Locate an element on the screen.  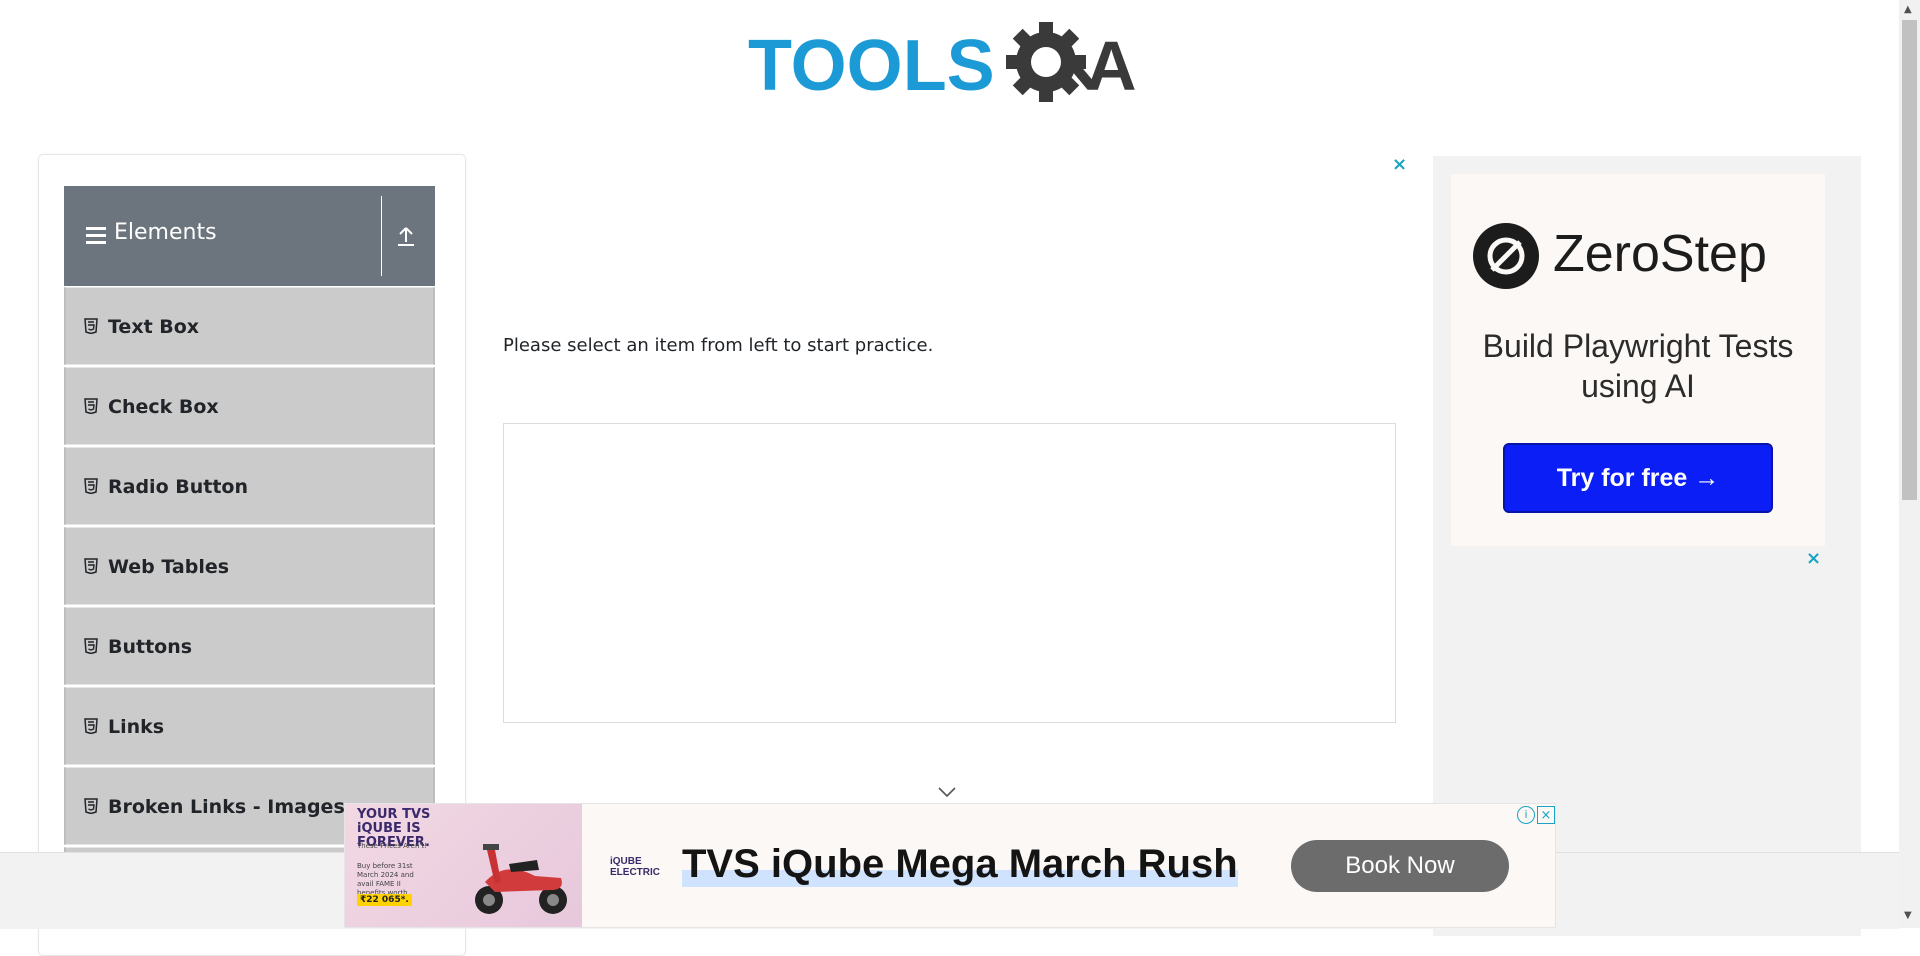
book-now-button: Book Now is located at coordinates (1400, 866).